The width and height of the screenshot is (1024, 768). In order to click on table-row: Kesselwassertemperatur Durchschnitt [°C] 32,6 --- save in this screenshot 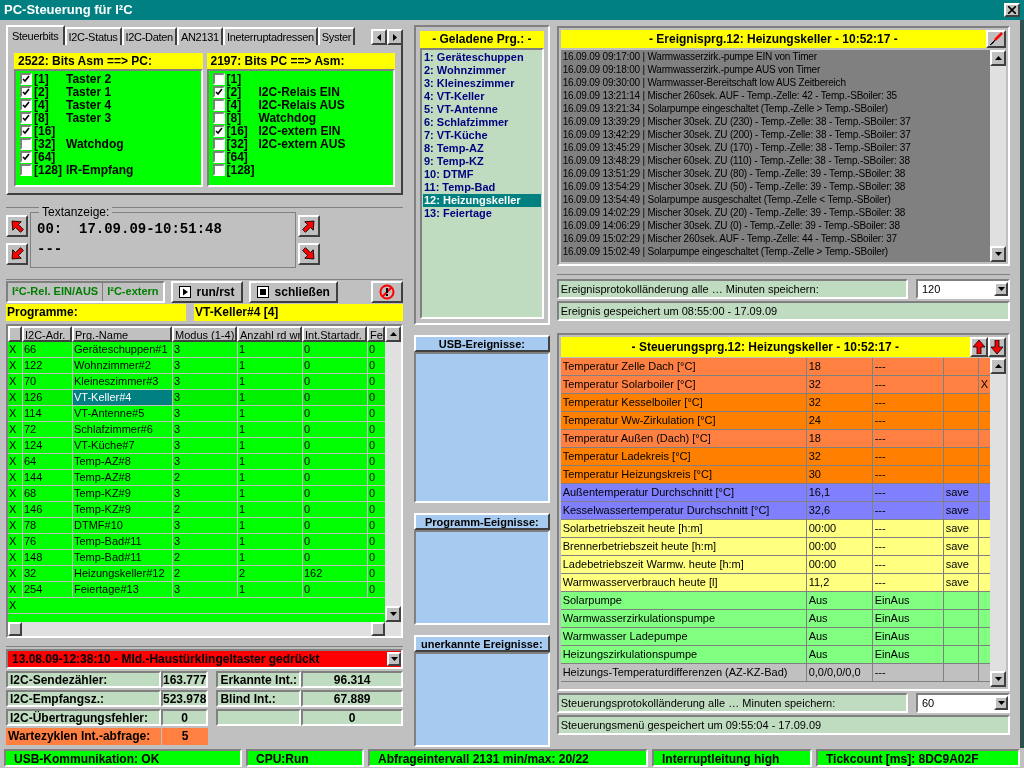, I will do `click(775, 511)`.